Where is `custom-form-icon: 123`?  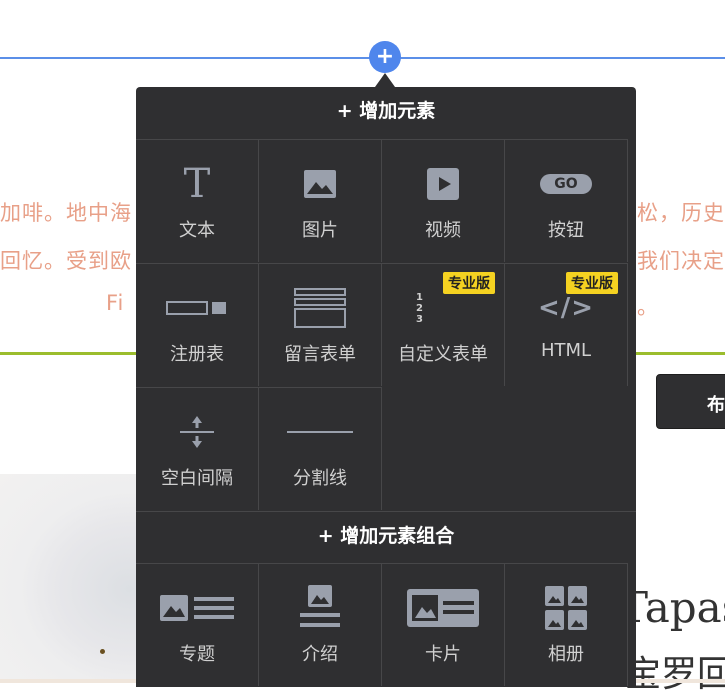
custom-form-icon: 123 is located at coordinates (419, 308).